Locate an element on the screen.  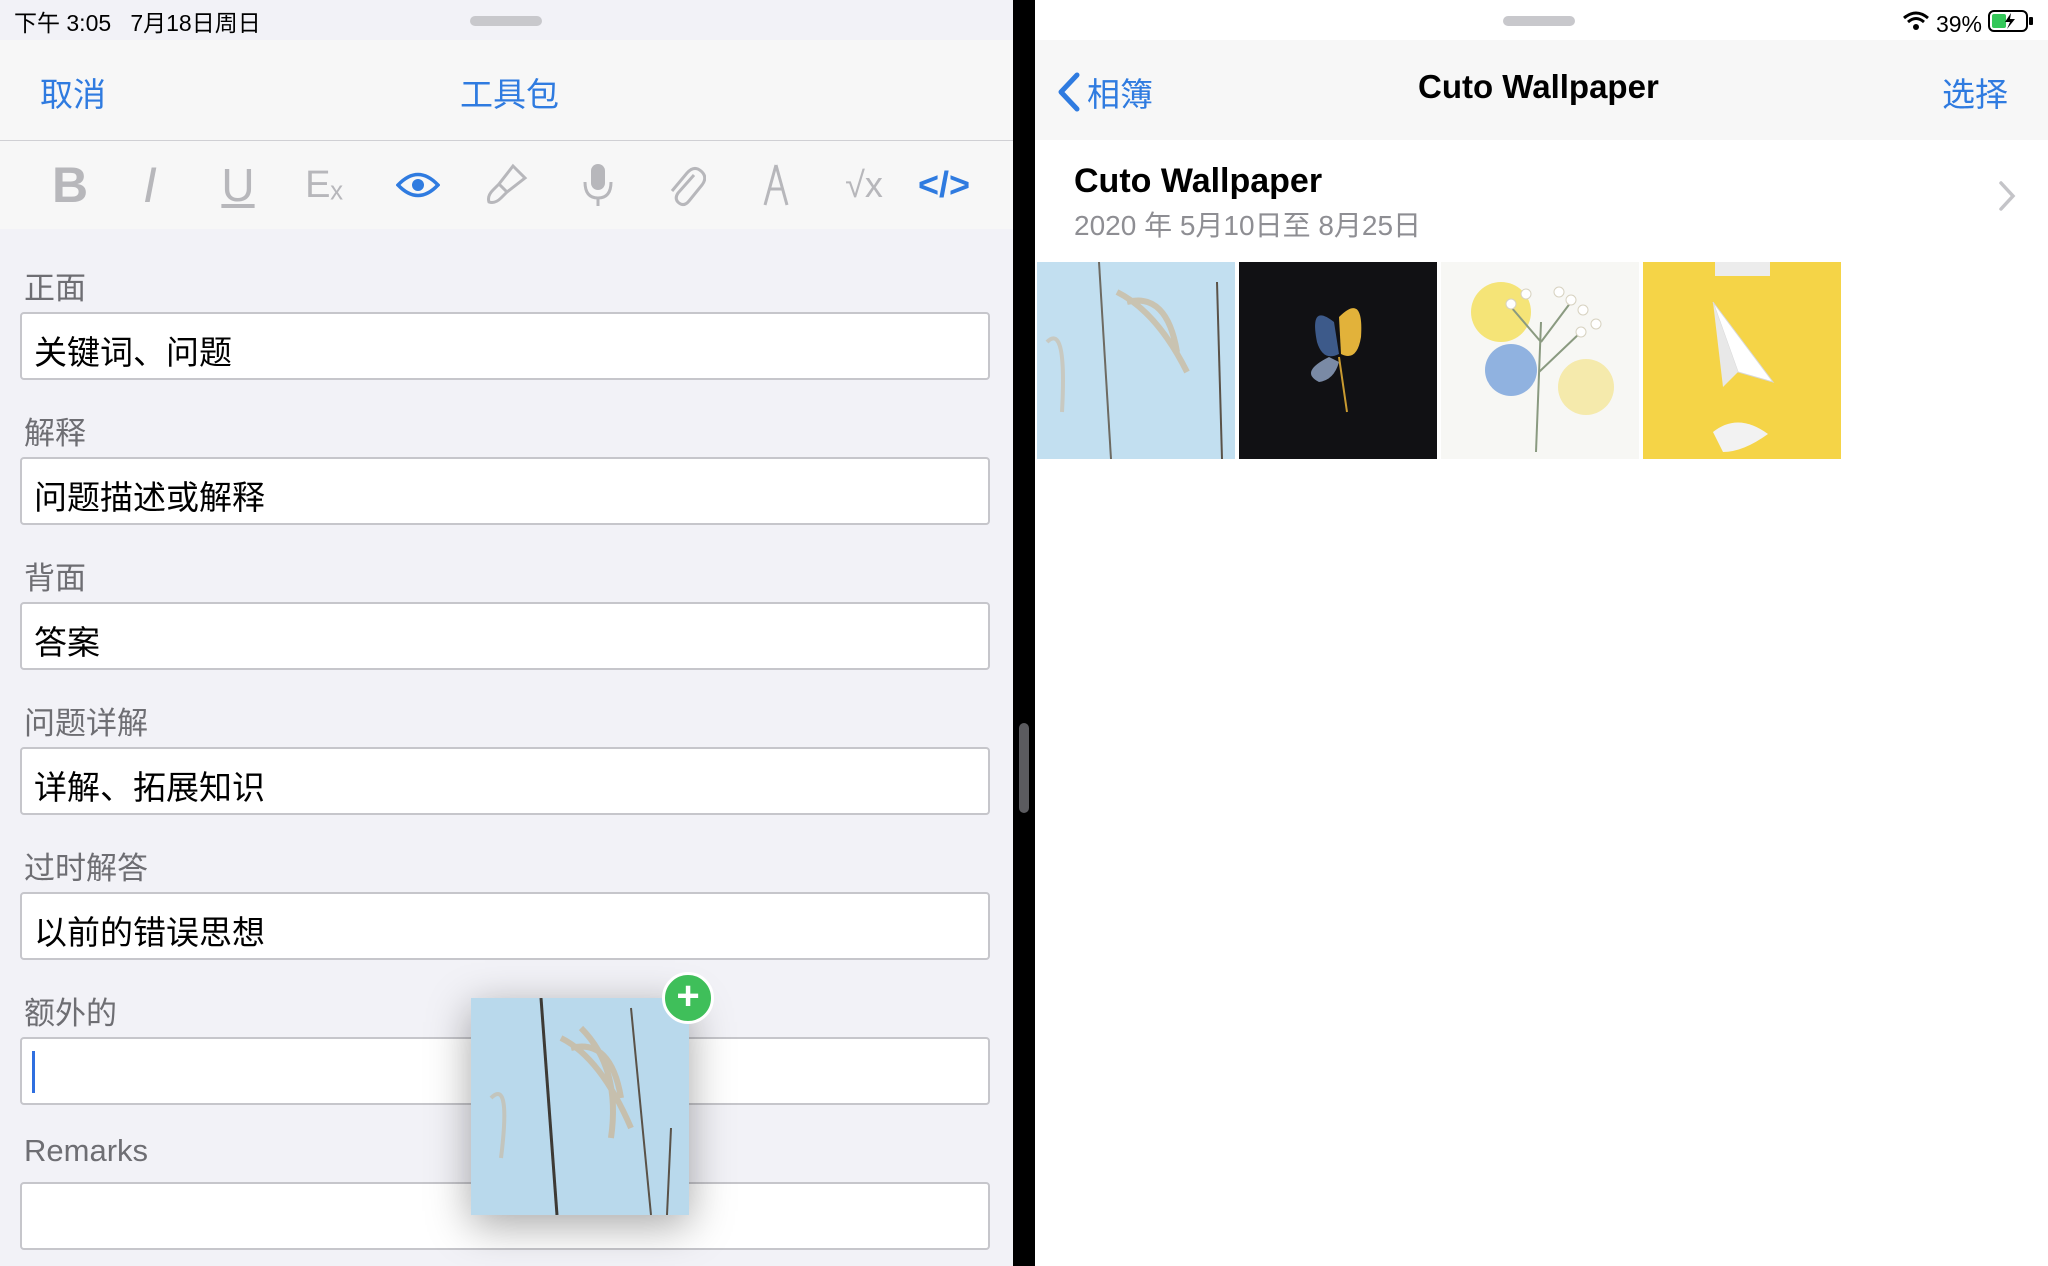
chevron-right-icon is located at coordinates (2007, 200).